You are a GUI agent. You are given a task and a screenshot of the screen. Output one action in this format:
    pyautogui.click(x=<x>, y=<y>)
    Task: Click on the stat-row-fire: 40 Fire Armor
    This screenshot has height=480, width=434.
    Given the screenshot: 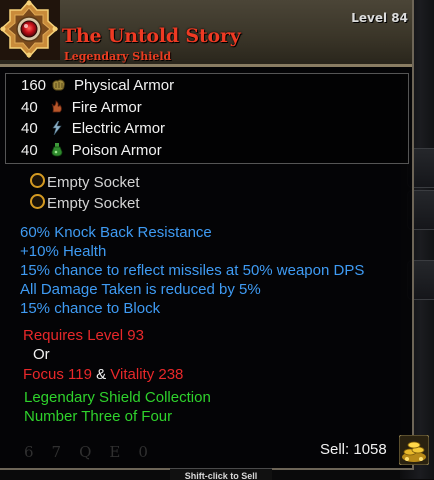 What is the action you would take?
    pyautogui.click(x=81, y=110)
    